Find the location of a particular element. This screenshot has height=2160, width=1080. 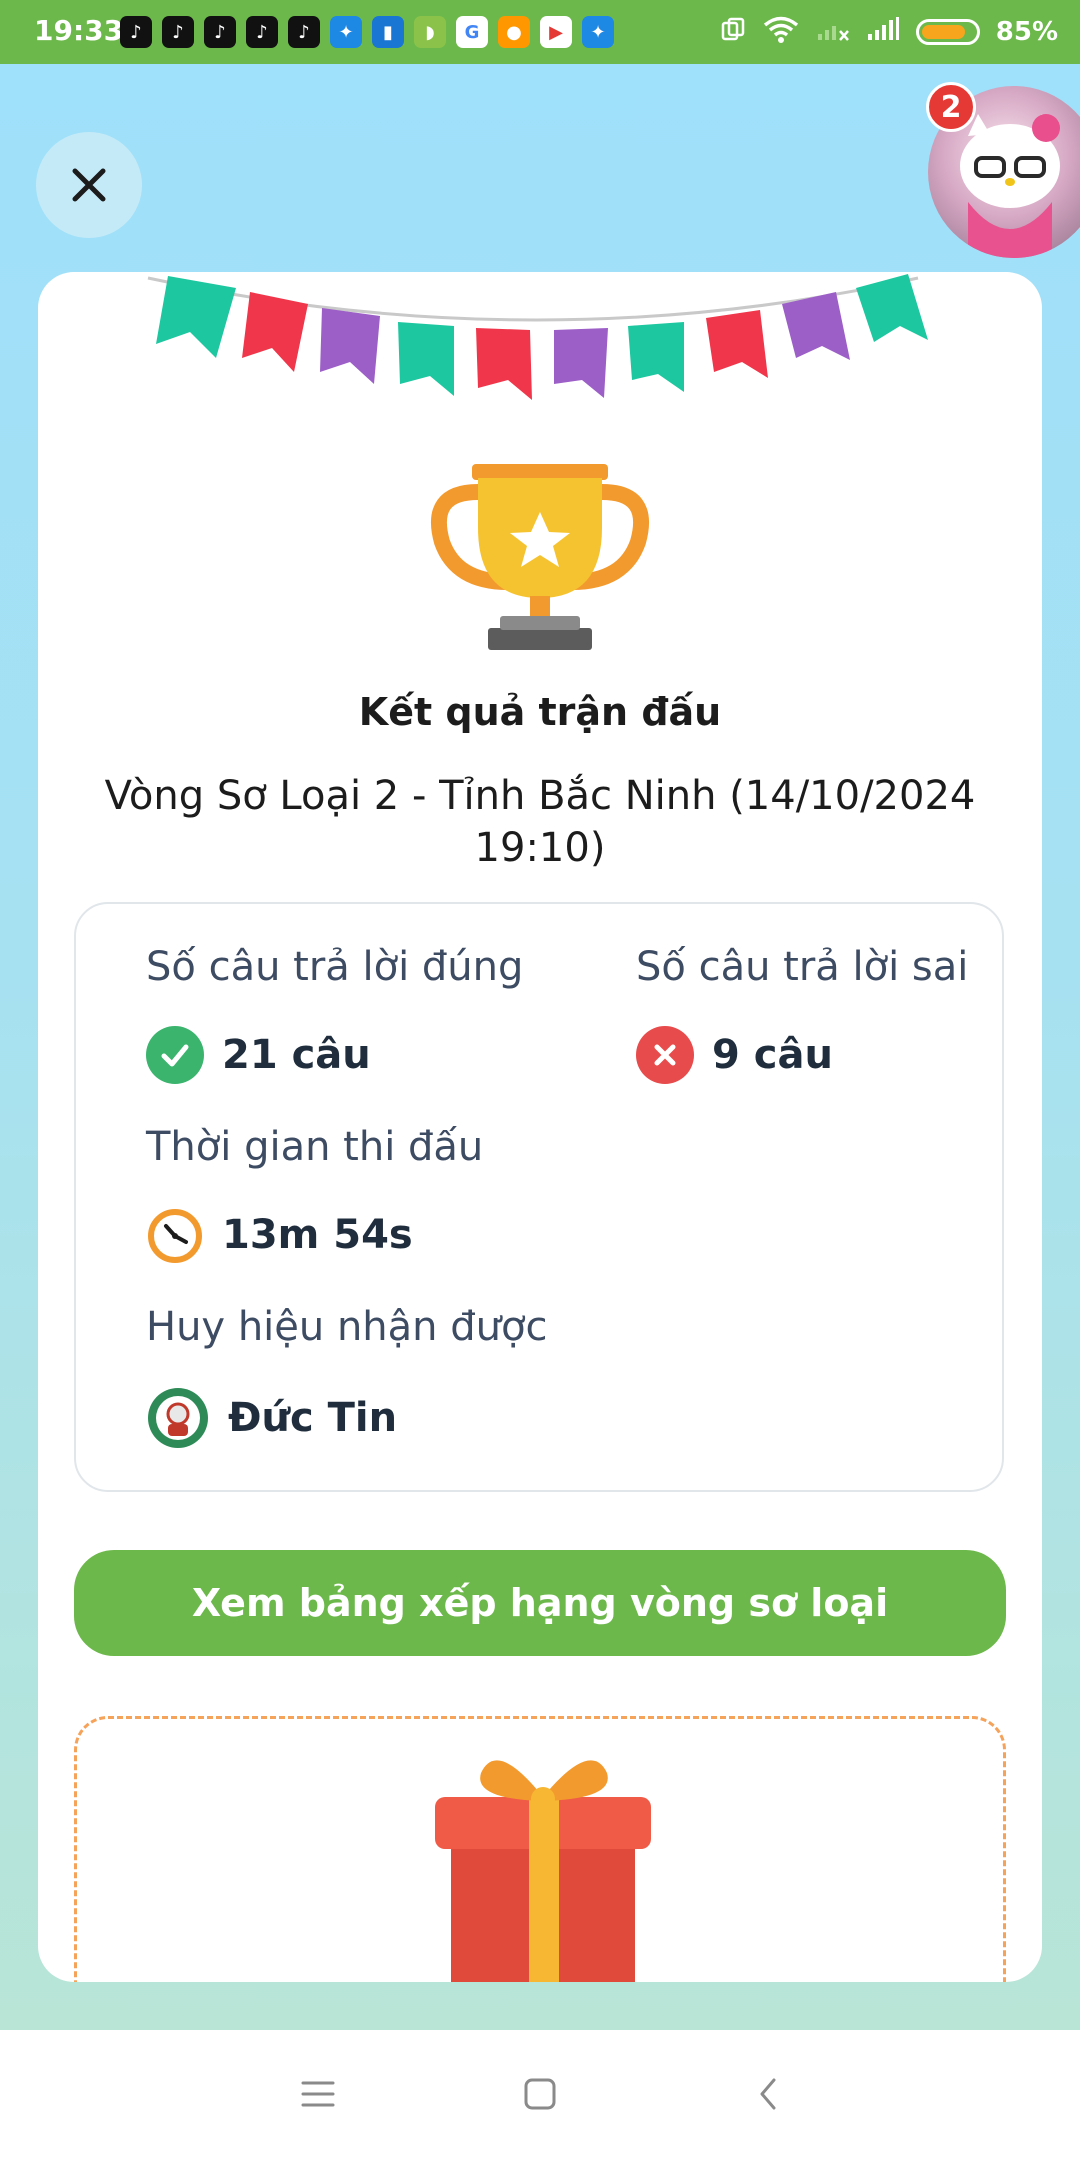

screenshot-icon is located at coordinates (733, 32).